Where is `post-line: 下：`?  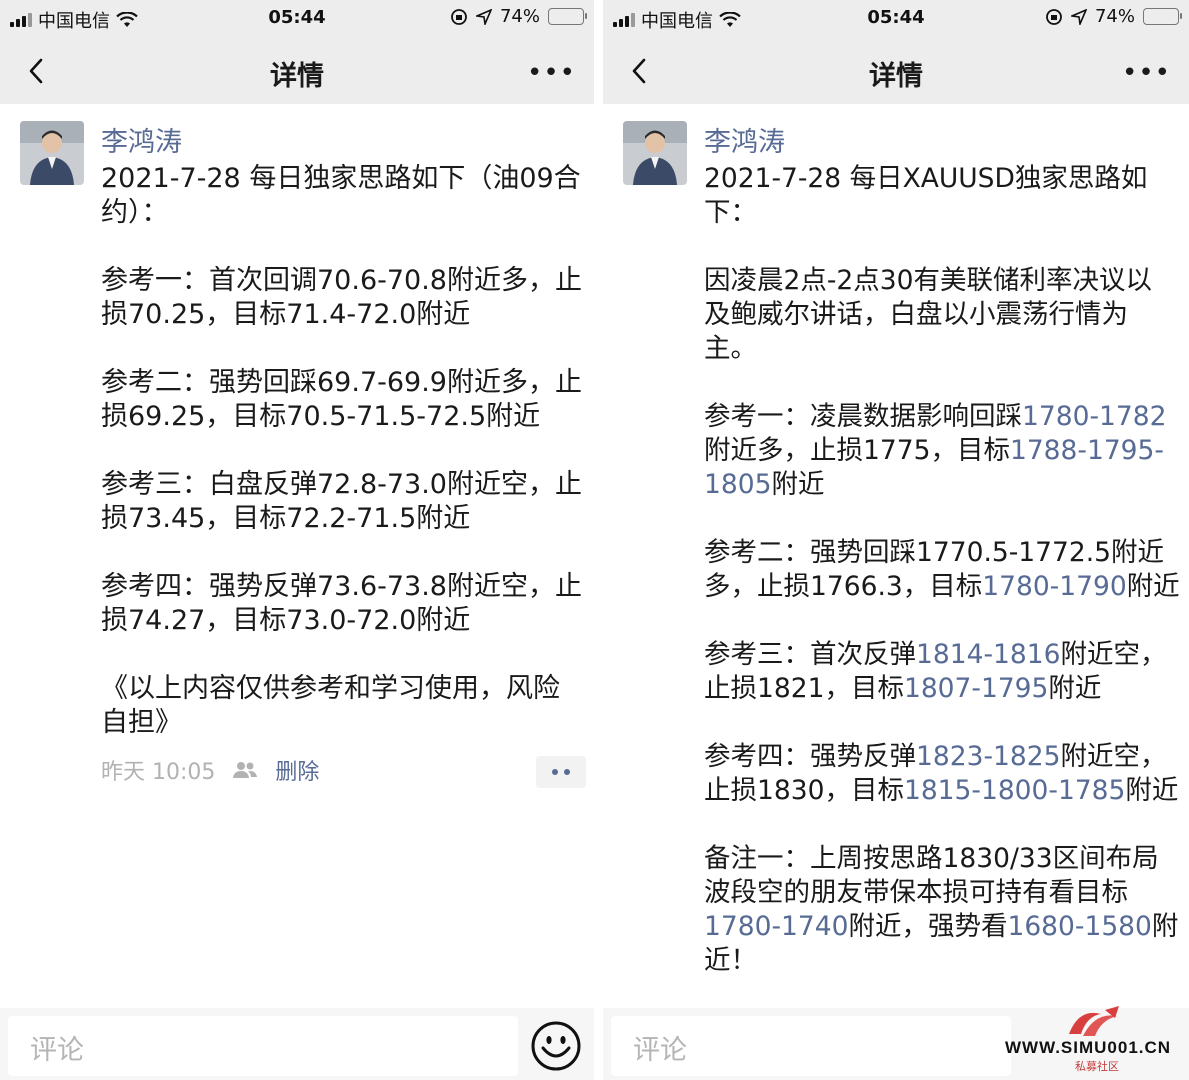 post-line: 下： is located at coordinates (730, 212).